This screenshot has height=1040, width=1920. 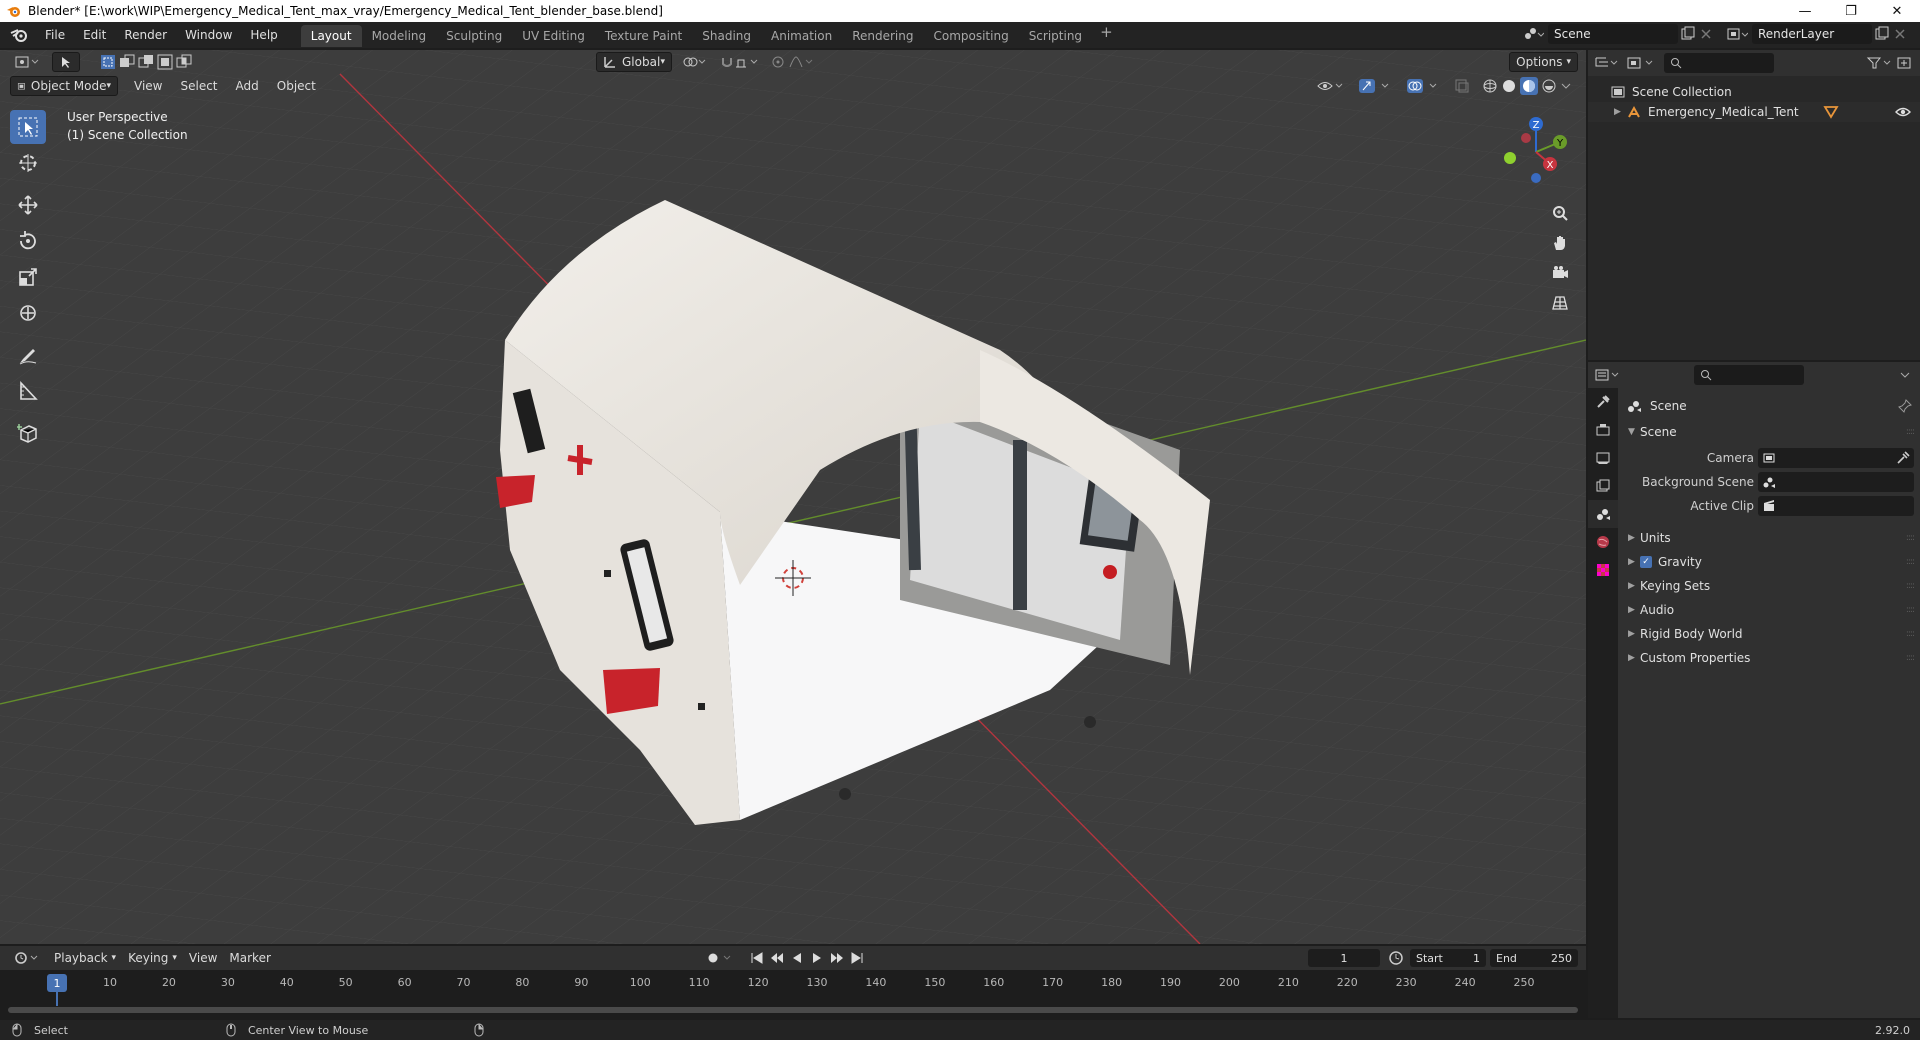 I want to click on filter-icon, so click(x=1880, y=63).